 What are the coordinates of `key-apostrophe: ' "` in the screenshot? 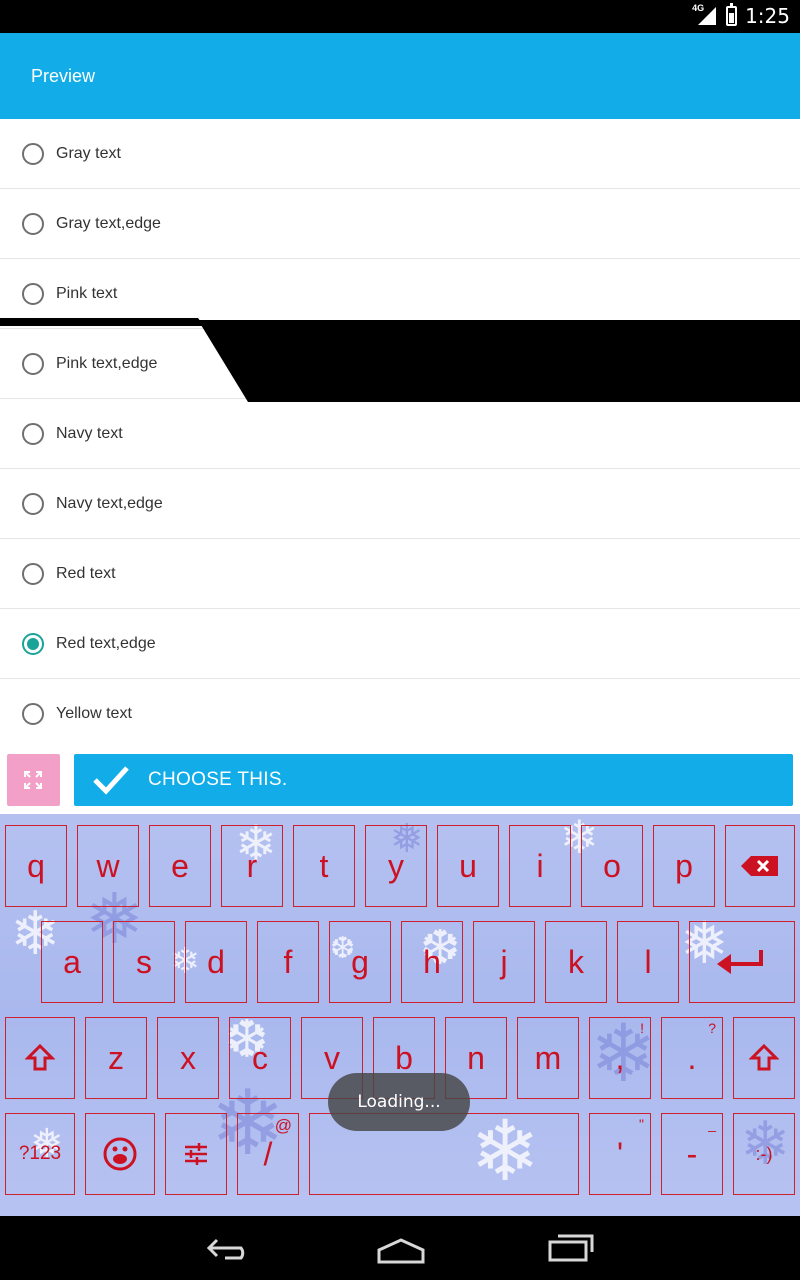 It's located at (620, 1154).